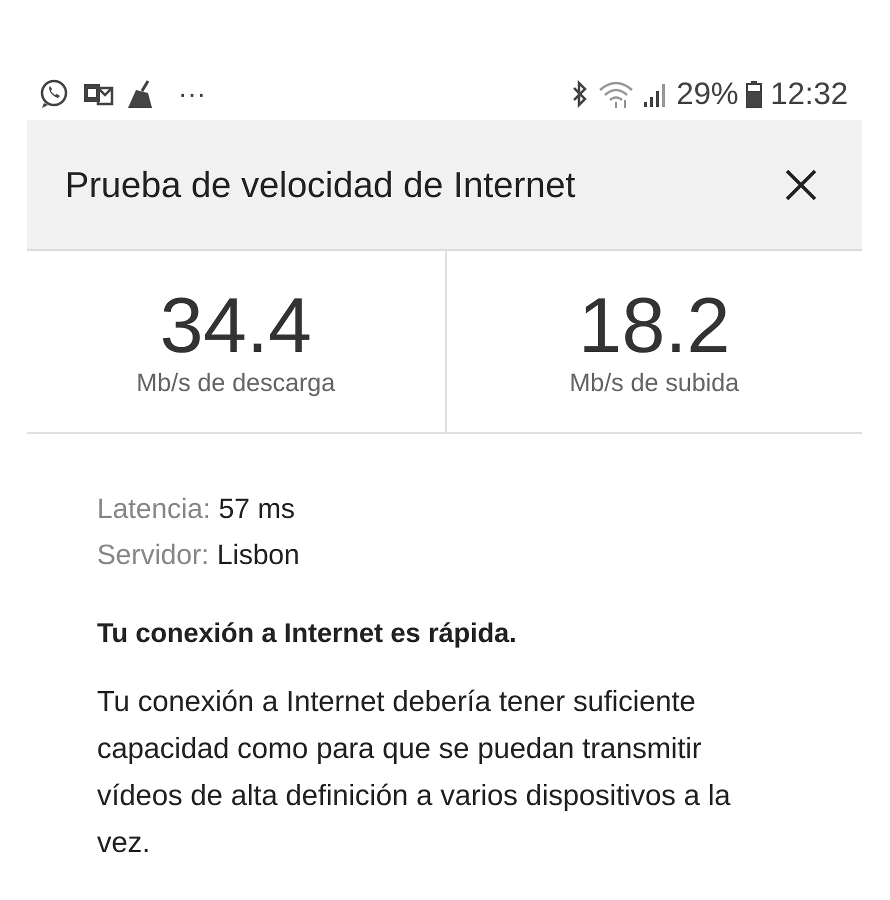 This screenshot has width=890, height=900. Describe the element at coordinates (192, 94) in the screenshot. I see `more-indicator: ···` at that location.